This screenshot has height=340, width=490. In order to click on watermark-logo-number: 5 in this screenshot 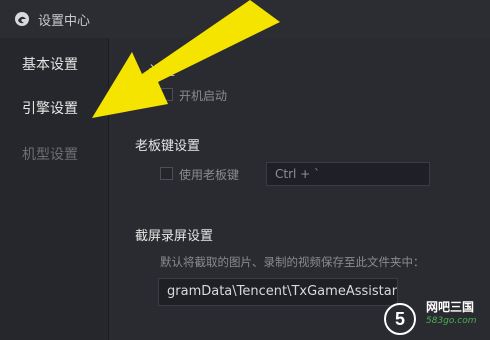, I will do `click(400, 319)`.